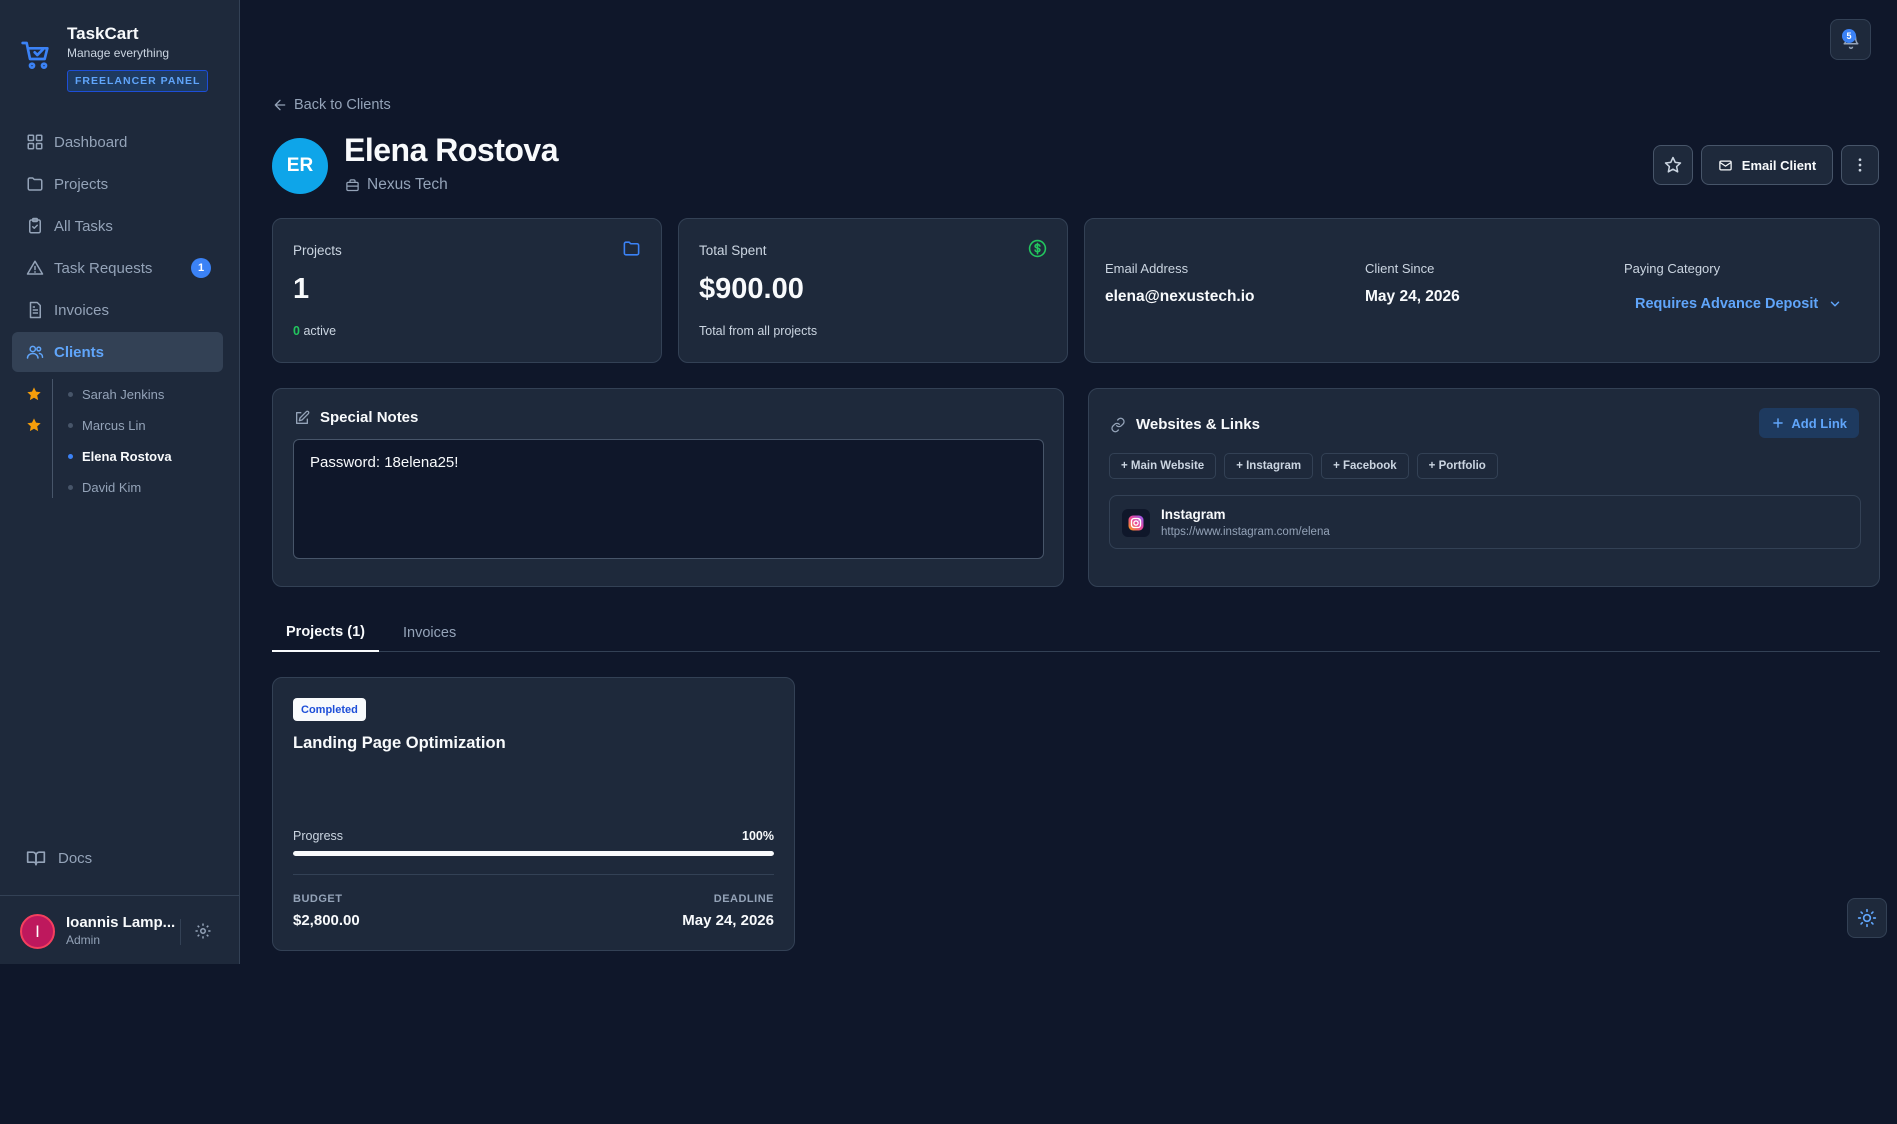  Describe the element at coordinates (1180, 283) in the screenshot. I see `email-info: Email Address elena@nexustech.io` at that location.